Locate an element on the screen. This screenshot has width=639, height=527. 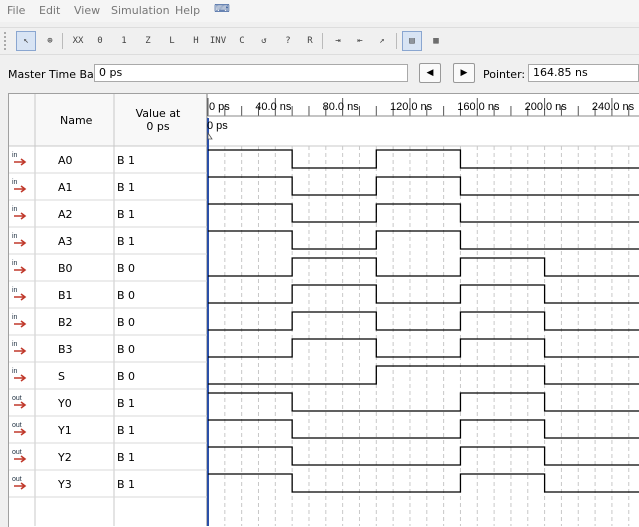
time-tick-label: 160.0 ns is located at coordinates (478, 107).